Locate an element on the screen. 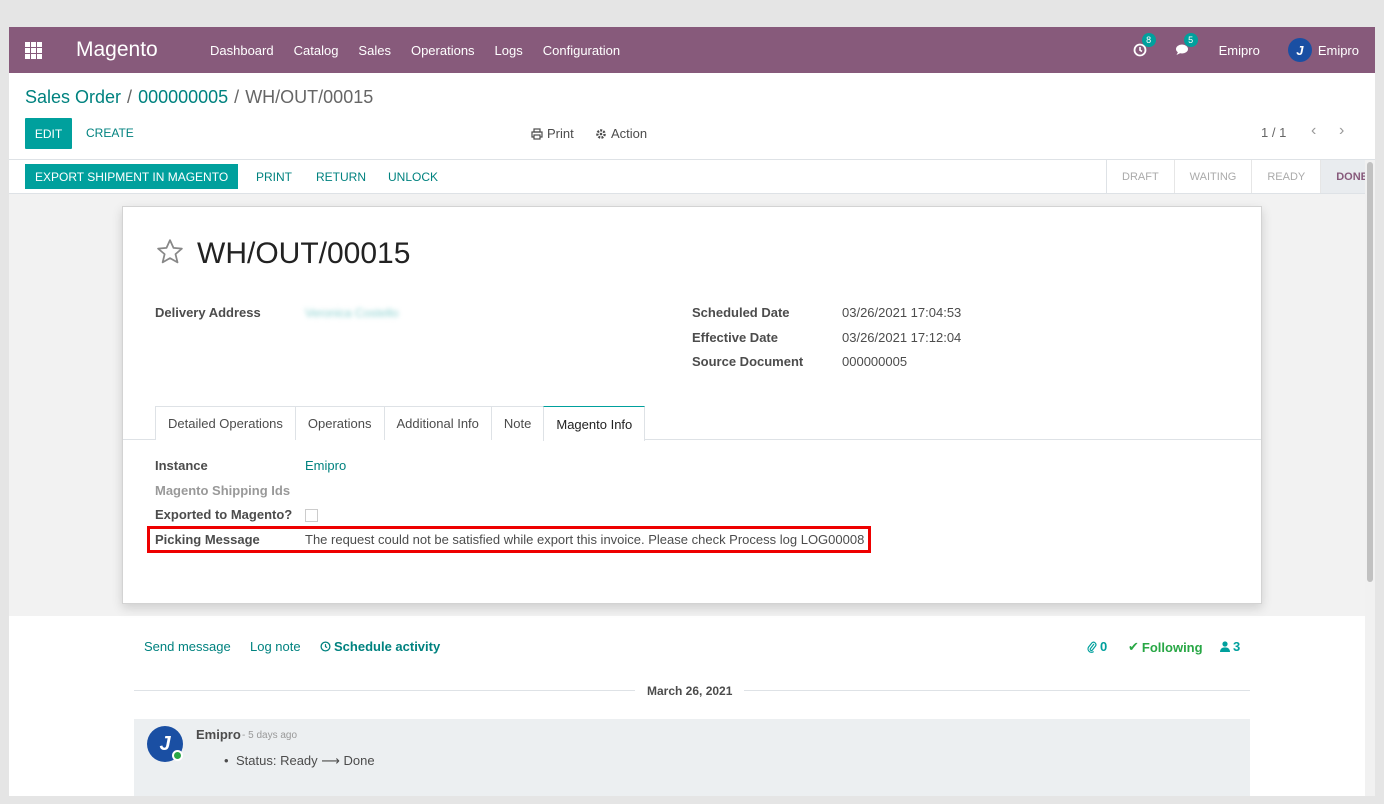 The height and width of the screenshot is (804, 1384). apps-menu-icon is located at coordinates (33, 50).